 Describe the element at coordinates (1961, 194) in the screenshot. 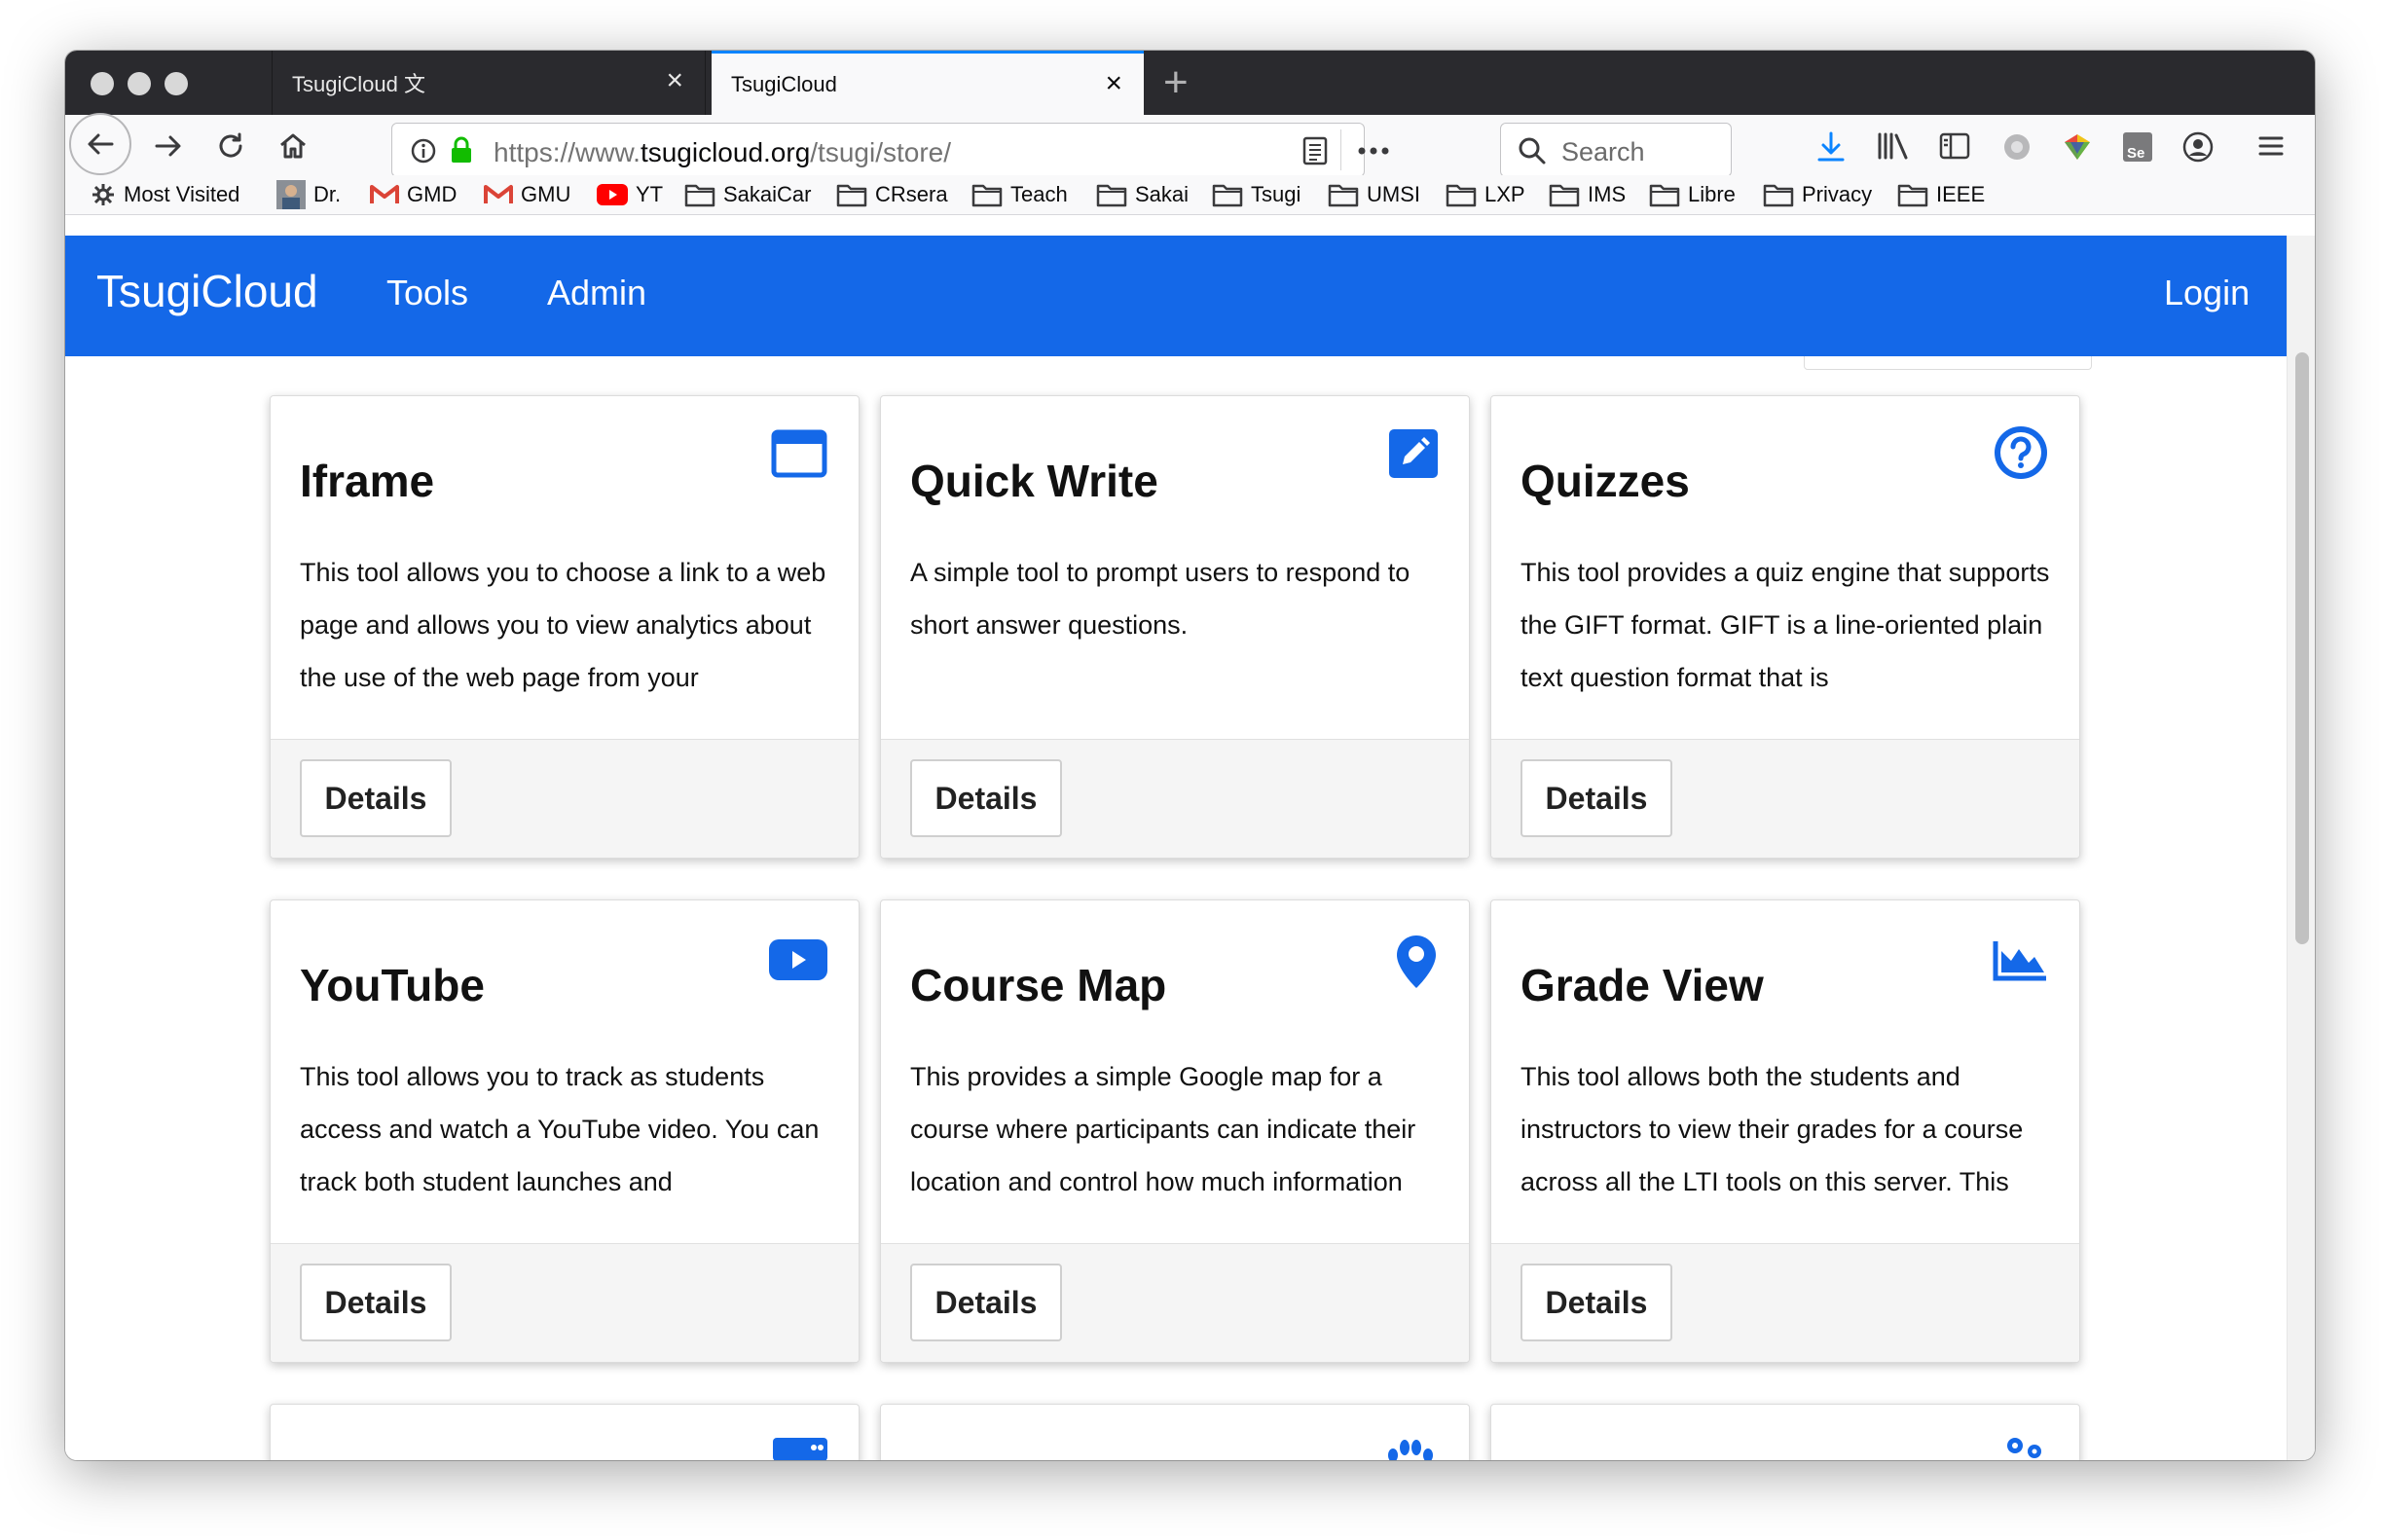

I see `bookmark-label: IEEE` at that location.